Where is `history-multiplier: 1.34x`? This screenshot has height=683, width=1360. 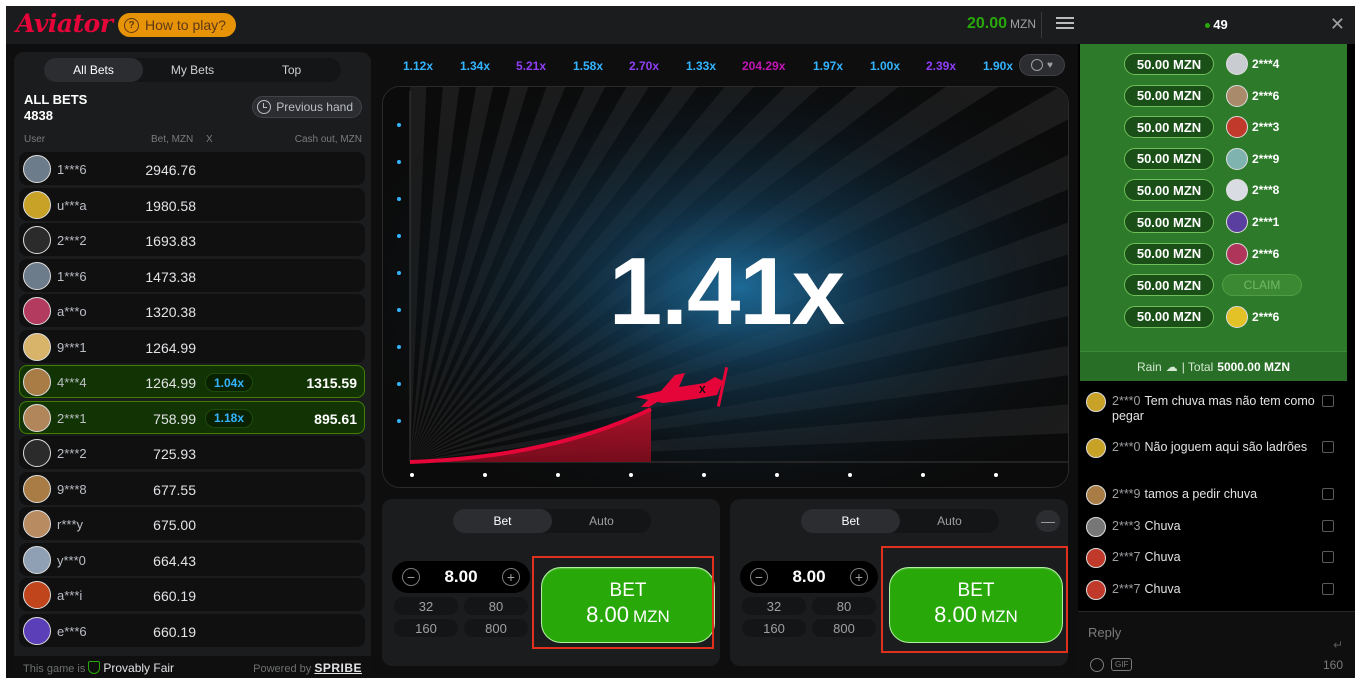
history-multiplier: 1.34x is located at coordinates (475, 66).